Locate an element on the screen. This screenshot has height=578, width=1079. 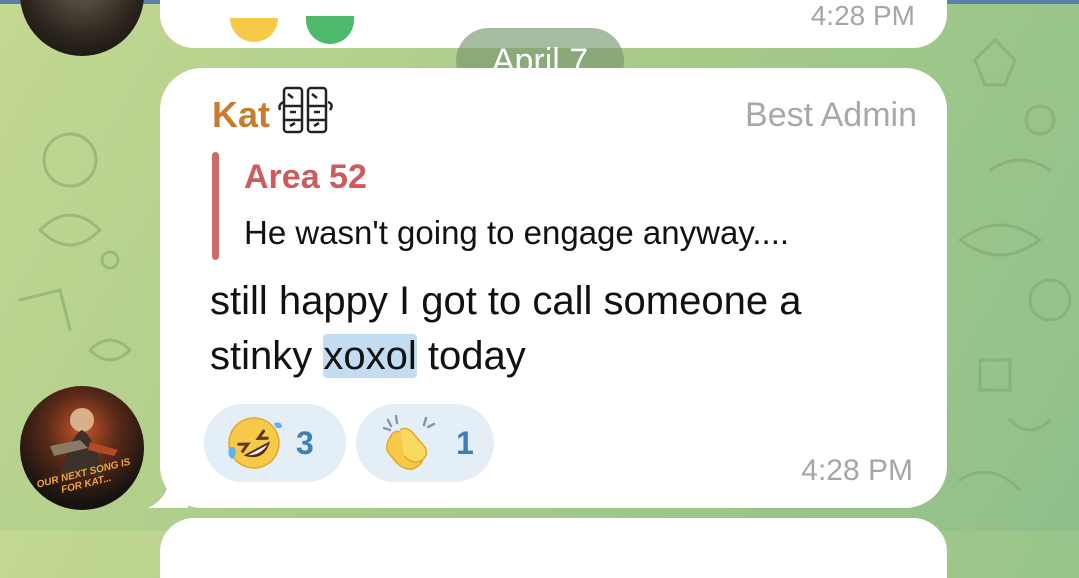
sender-name: Kat is located at coordinates (241, 115).